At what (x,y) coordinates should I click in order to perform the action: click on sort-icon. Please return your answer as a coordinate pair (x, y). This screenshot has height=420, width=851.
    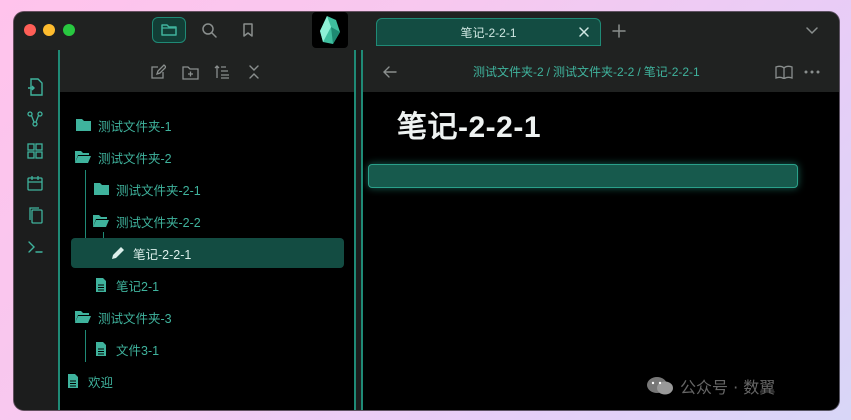
    Looking at the image, I should click on (221, 72).